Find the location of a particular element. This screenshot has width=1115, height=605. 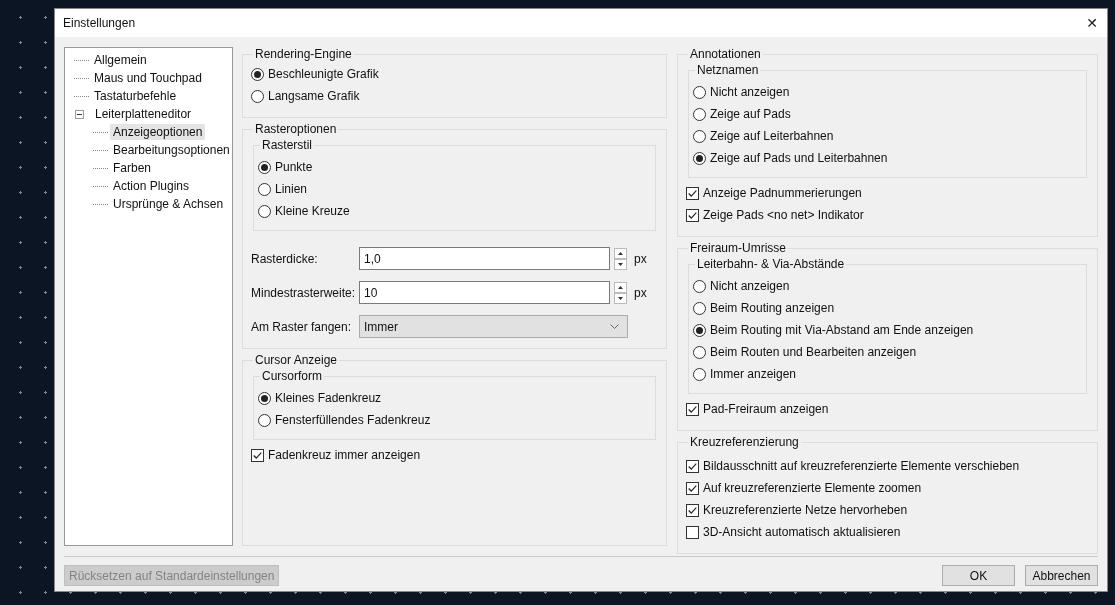

field-label: Mindestrasterweite: is located at coordinates (303, 292).